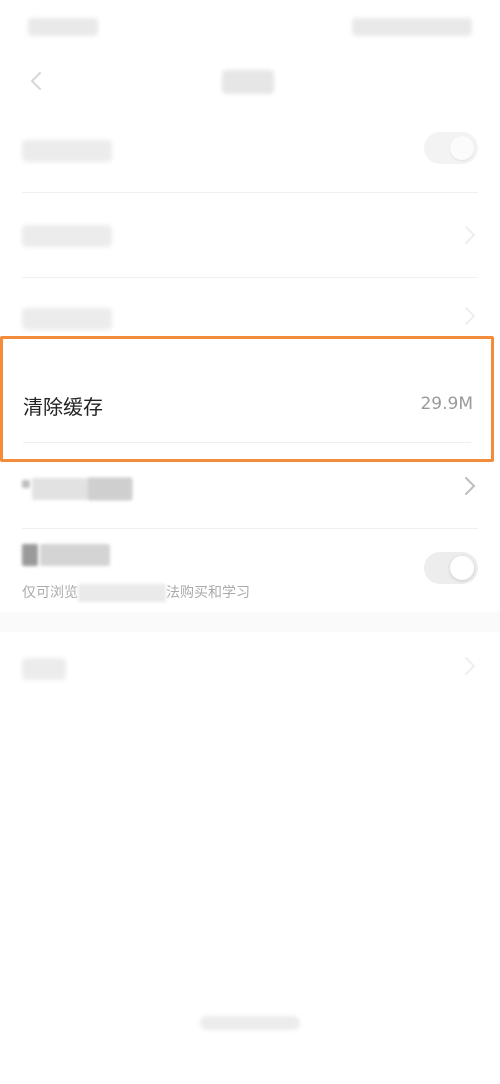  Describe the element at coordinates (63, 27) in the screenshot. I see `status-time` at that location.